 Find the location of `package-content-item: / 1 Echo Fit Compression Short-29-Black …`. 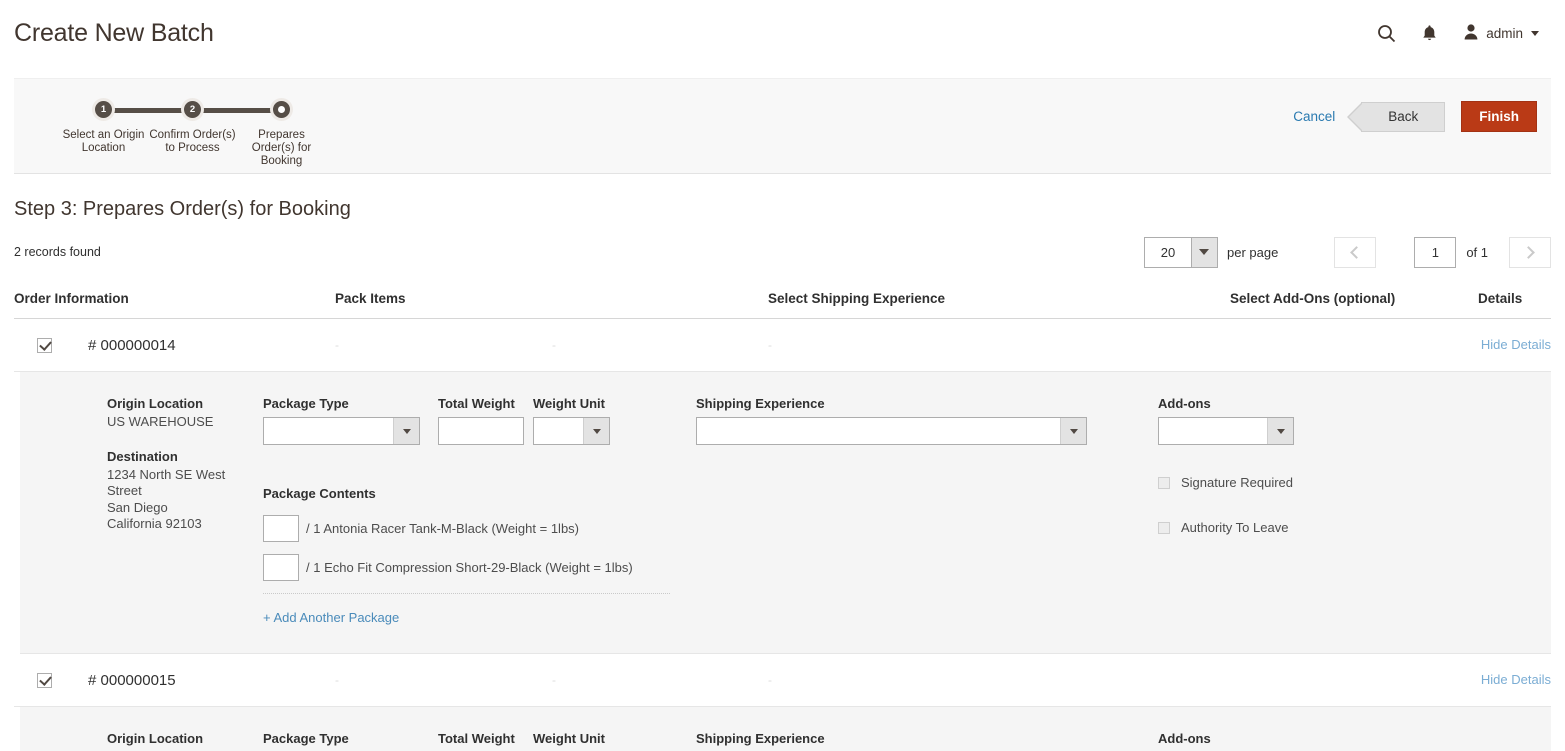

package-content-item: / 1 Echo Fit Compression Short-29-Black … is located at coordinates (479, 567).